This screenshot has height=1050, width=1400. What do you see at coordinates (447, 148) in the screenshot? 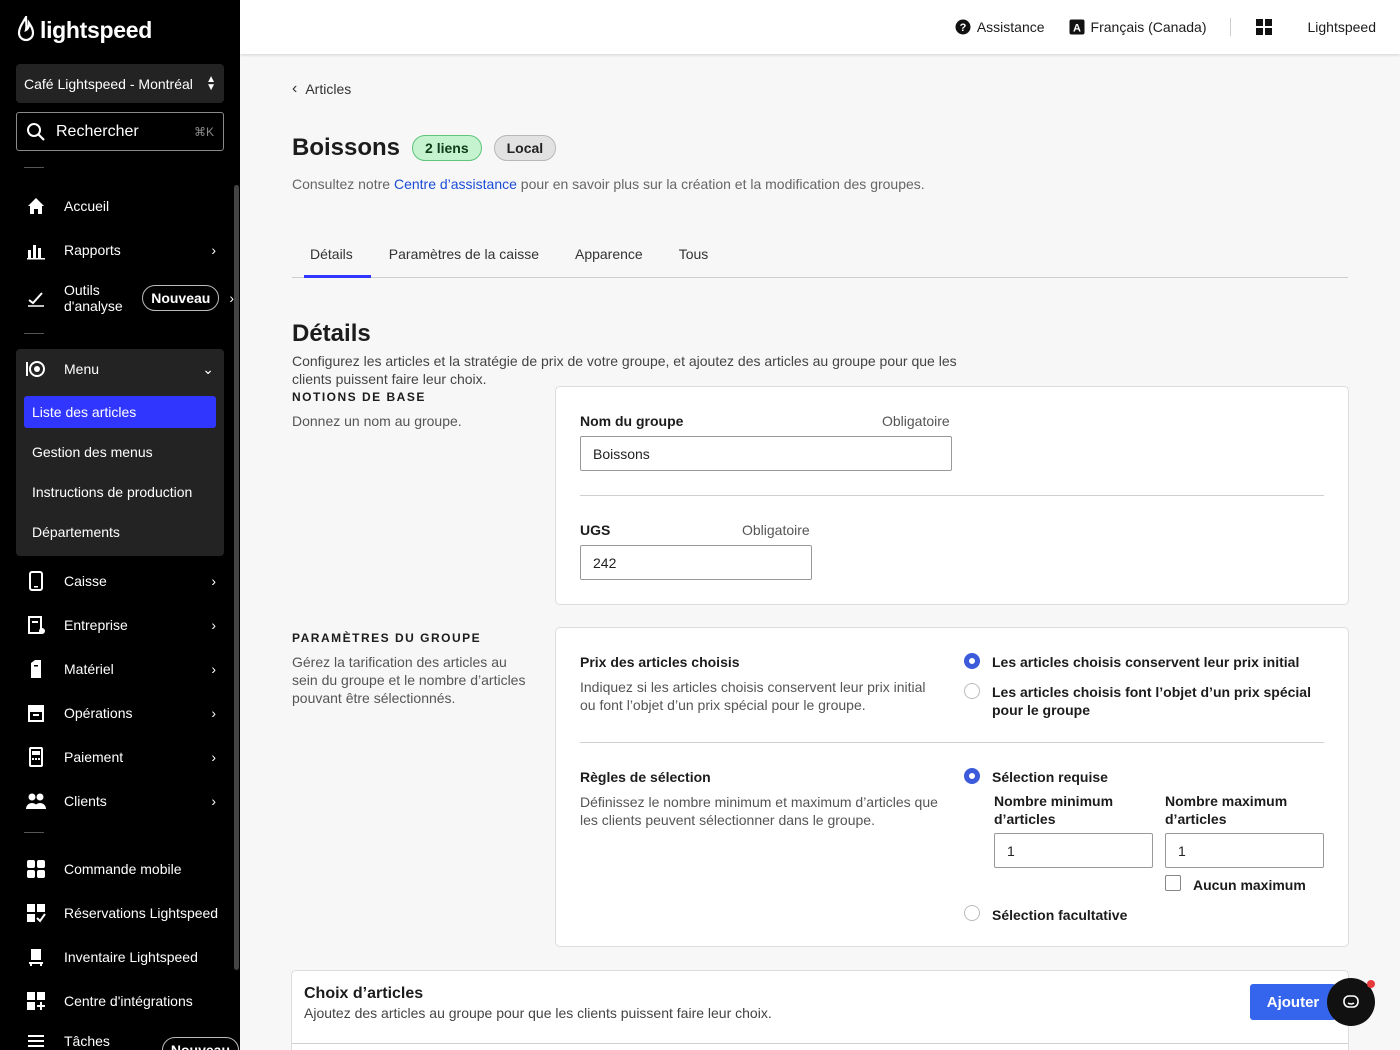
I see `links-badge: 2 liens` at bounding box center [447, 148].